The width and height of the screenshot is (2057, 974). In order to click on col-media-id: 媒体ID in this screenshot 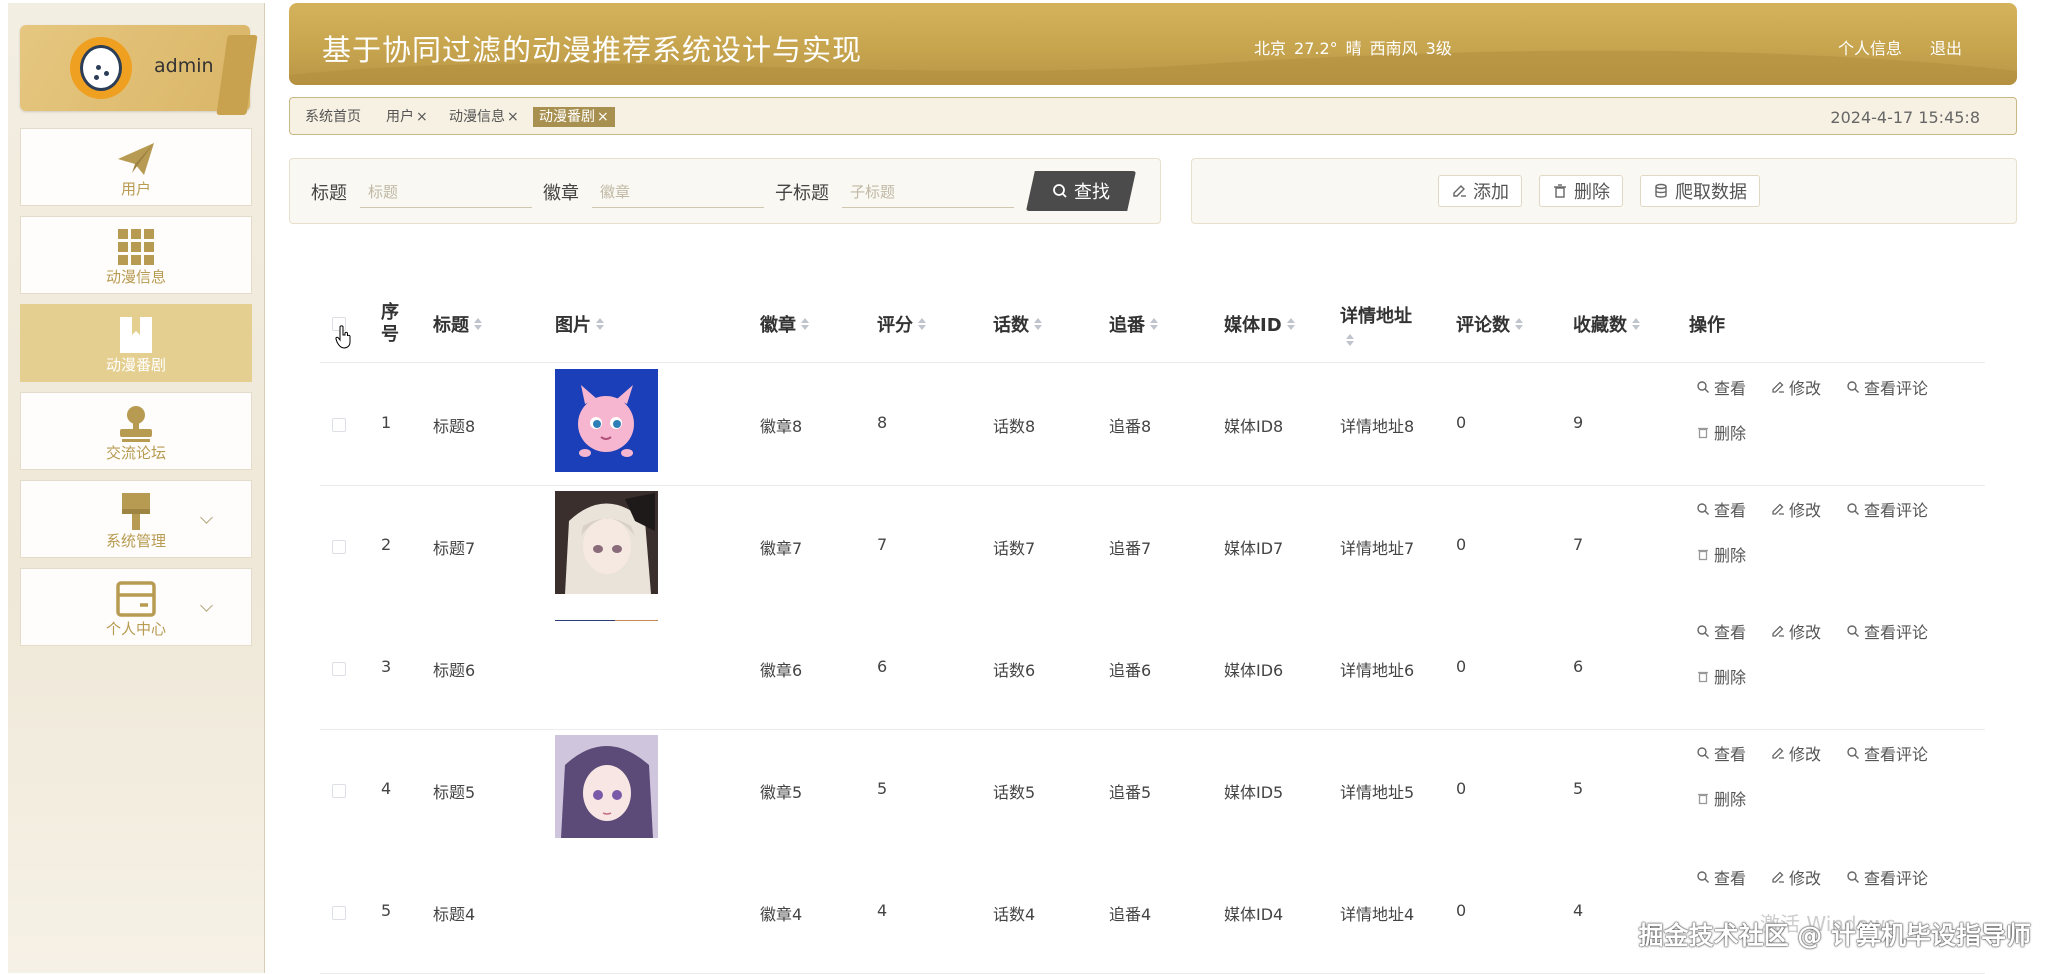, I will do `click(1259, 323)`.